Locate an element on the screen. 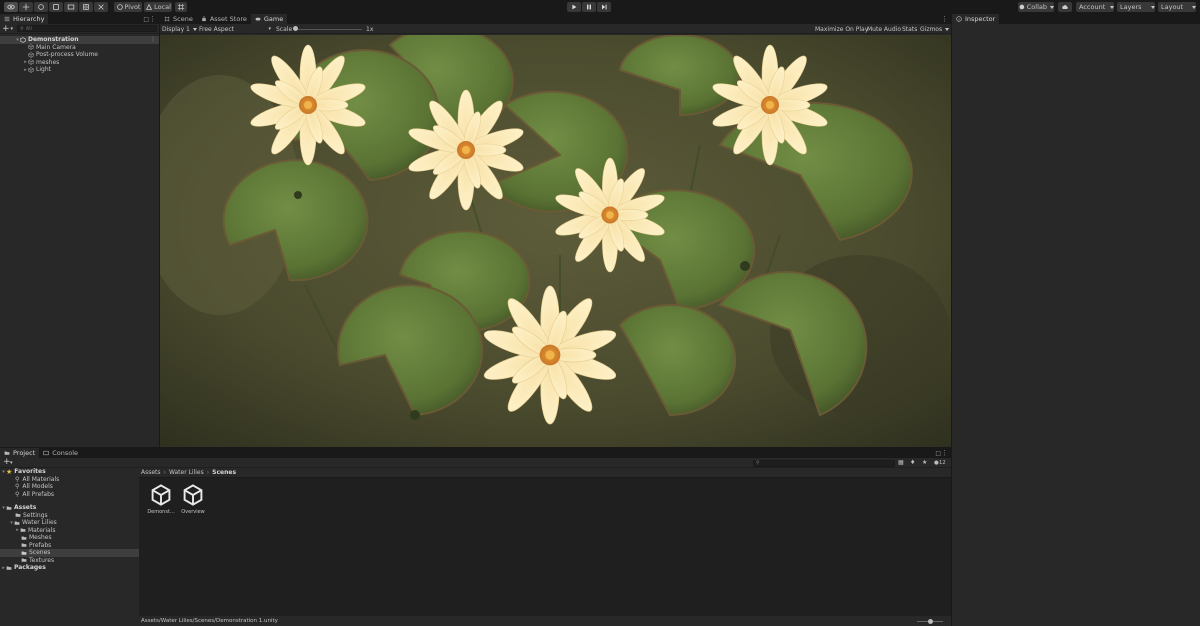  tab-hierarchy: Hierarchy is located at coordinates (24, 19).